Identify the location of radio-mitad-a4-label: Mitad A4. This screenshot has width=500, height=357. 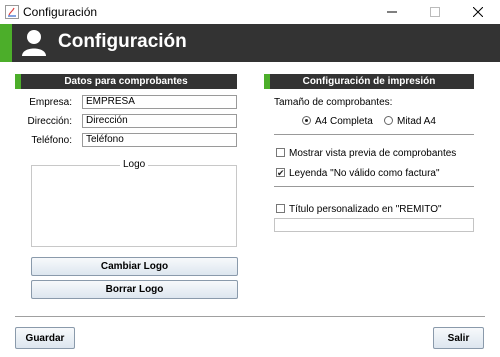
(416, 121).